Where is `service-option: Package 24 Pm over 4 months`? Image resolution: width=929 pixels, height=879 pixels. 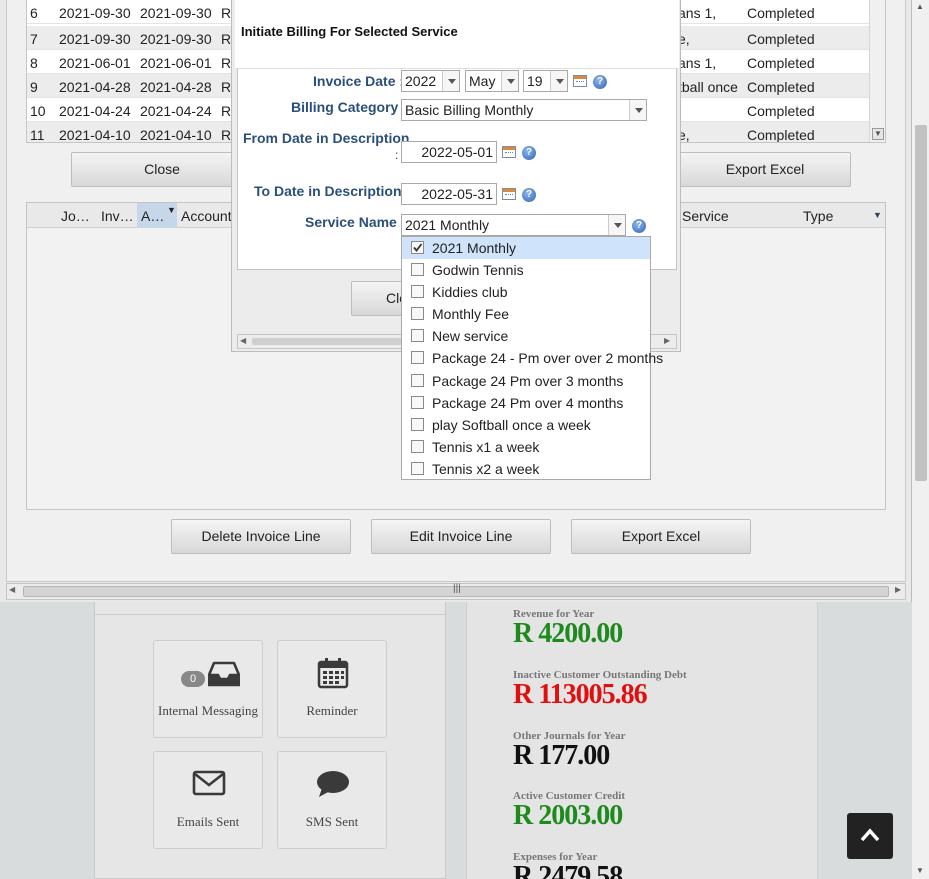
service-option: Package 24 Pm over 4 months is located at coordinates (526, 403).